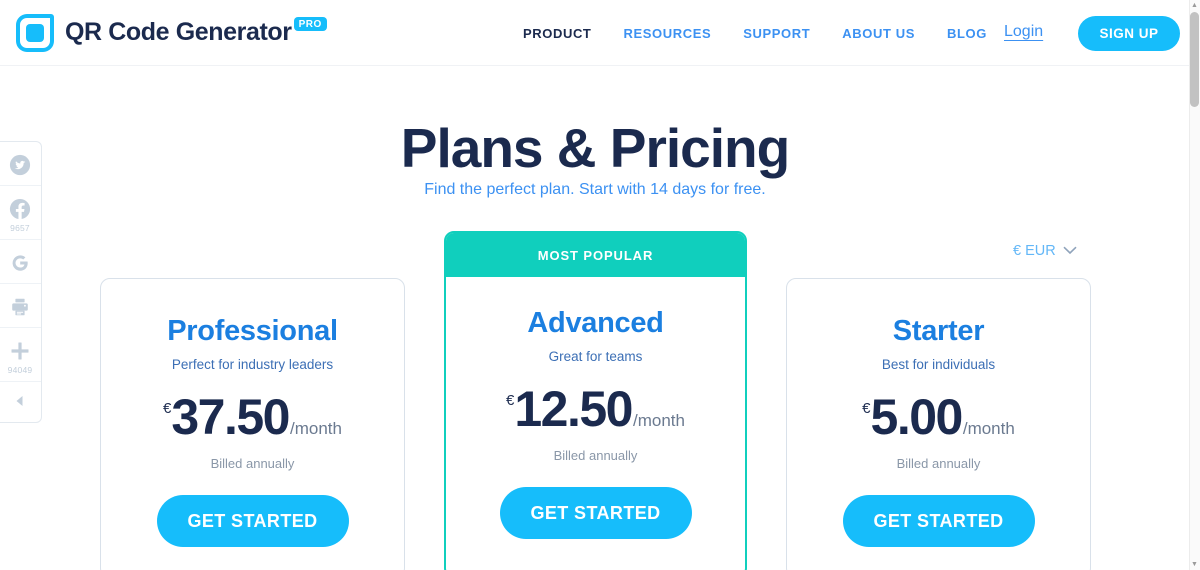  Describe the element at coordinates (20, 351) in the screenshot. I see `plus-icon` at that location.